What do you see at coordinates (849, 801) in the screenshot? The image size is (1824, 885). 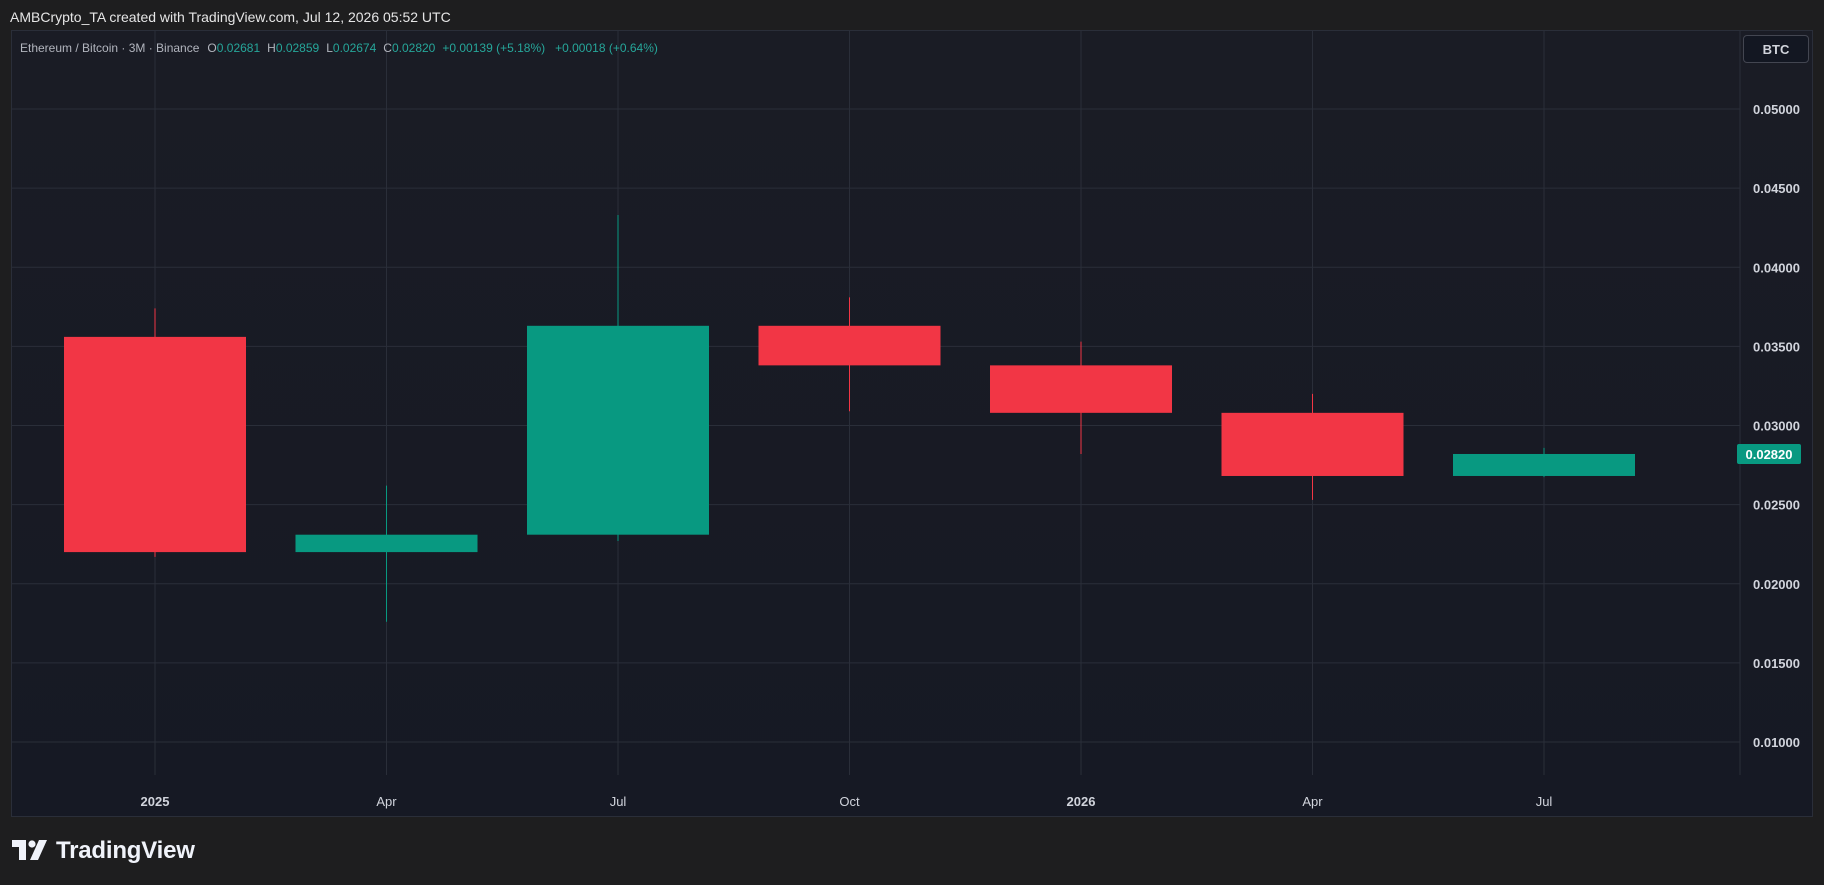 I see `x-tick-label: Oct` at bounding box center [849, 801].